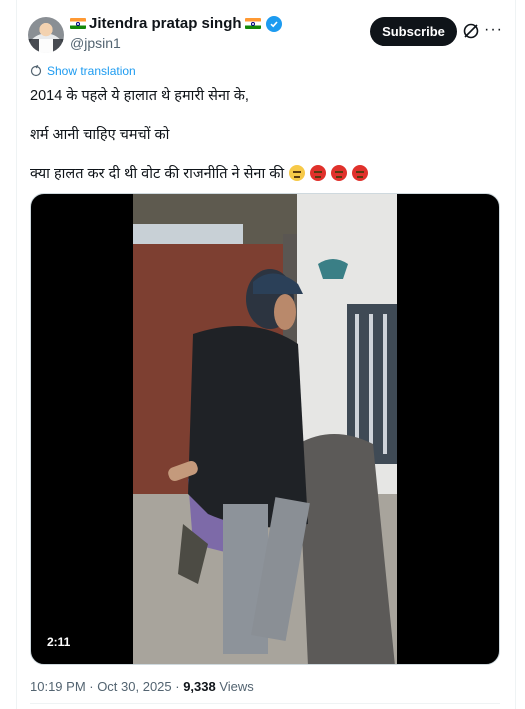 This screenshot has height=709, width=525. What do you see at coordinates (165, 23) in the screenshot?
I see `author-display-name: Jitendra pratap singh` at bounding box center [165, 23].